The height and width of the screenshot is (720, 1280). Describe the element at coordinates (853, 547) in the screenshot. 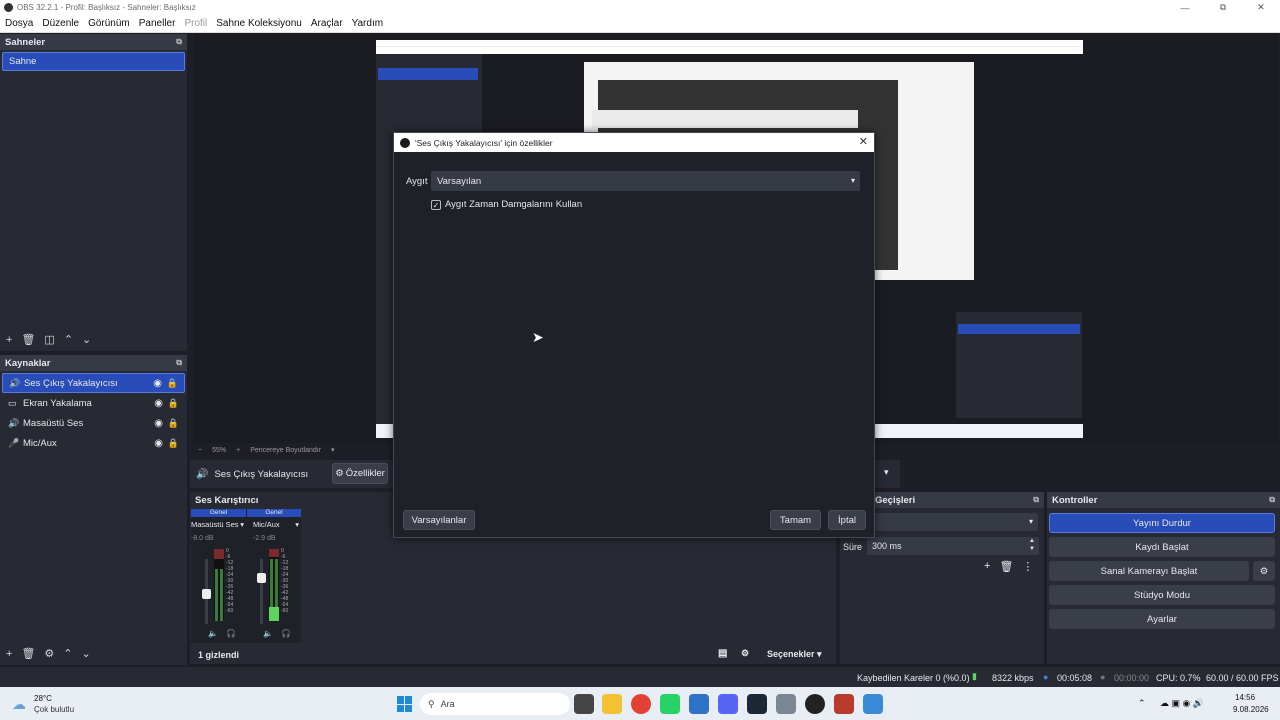

I see `duration-label: Süre` at that location.